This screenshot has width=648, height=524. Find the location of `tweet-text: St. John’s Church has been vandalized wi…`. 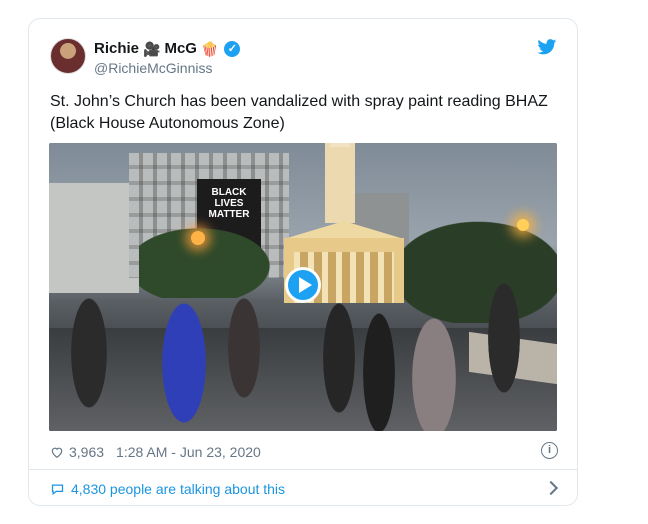

tweet-text: St. John’s Church has been vandalized wi… is located at coordinates (299, 112).